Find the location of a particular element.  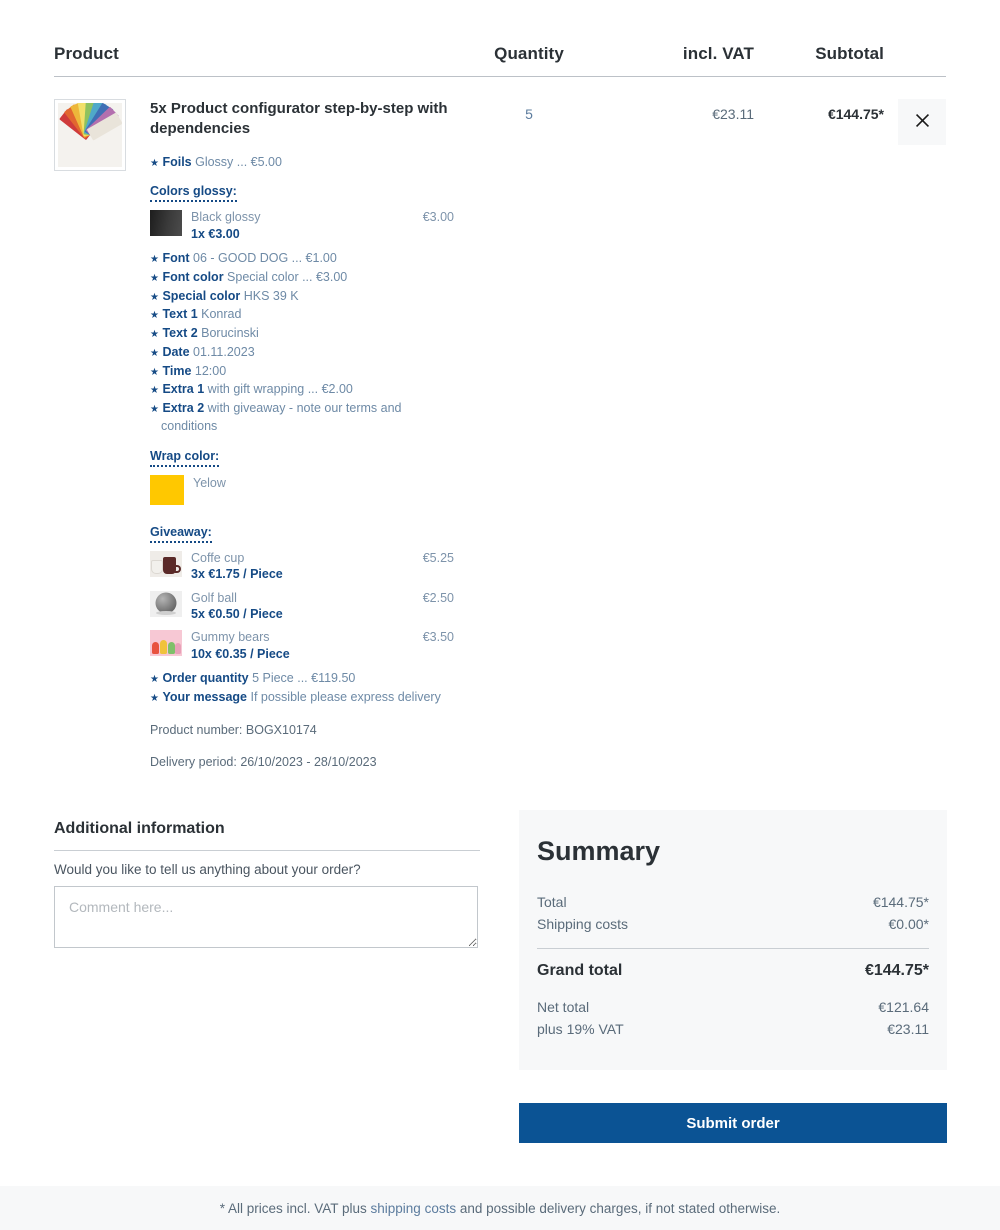

black-glossy-swatch is located at coordinates (166, 223).